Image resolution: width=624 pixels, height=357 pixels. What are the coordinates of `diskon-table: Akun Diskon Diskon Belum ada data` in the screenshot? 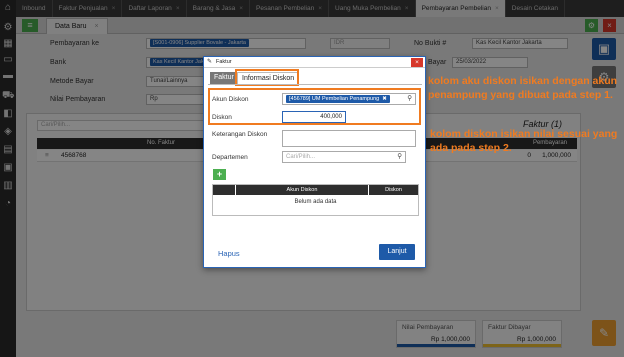 It's located at (315, 200).